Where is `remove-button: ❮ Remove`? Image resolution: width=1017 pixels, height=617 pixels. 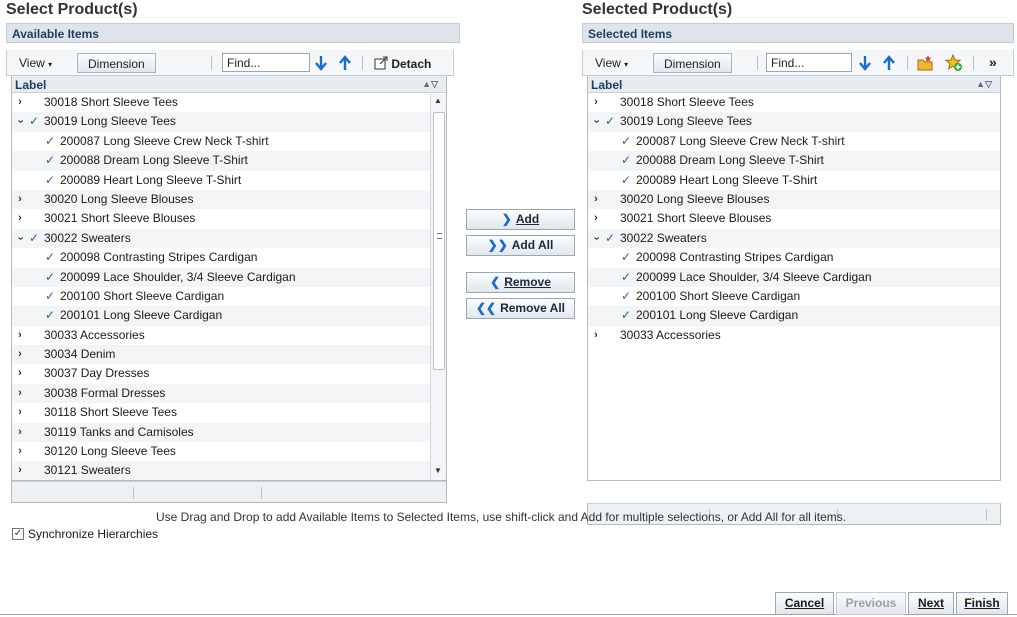 remove-button: ❮ Remove is located at coordinates (520, 282).